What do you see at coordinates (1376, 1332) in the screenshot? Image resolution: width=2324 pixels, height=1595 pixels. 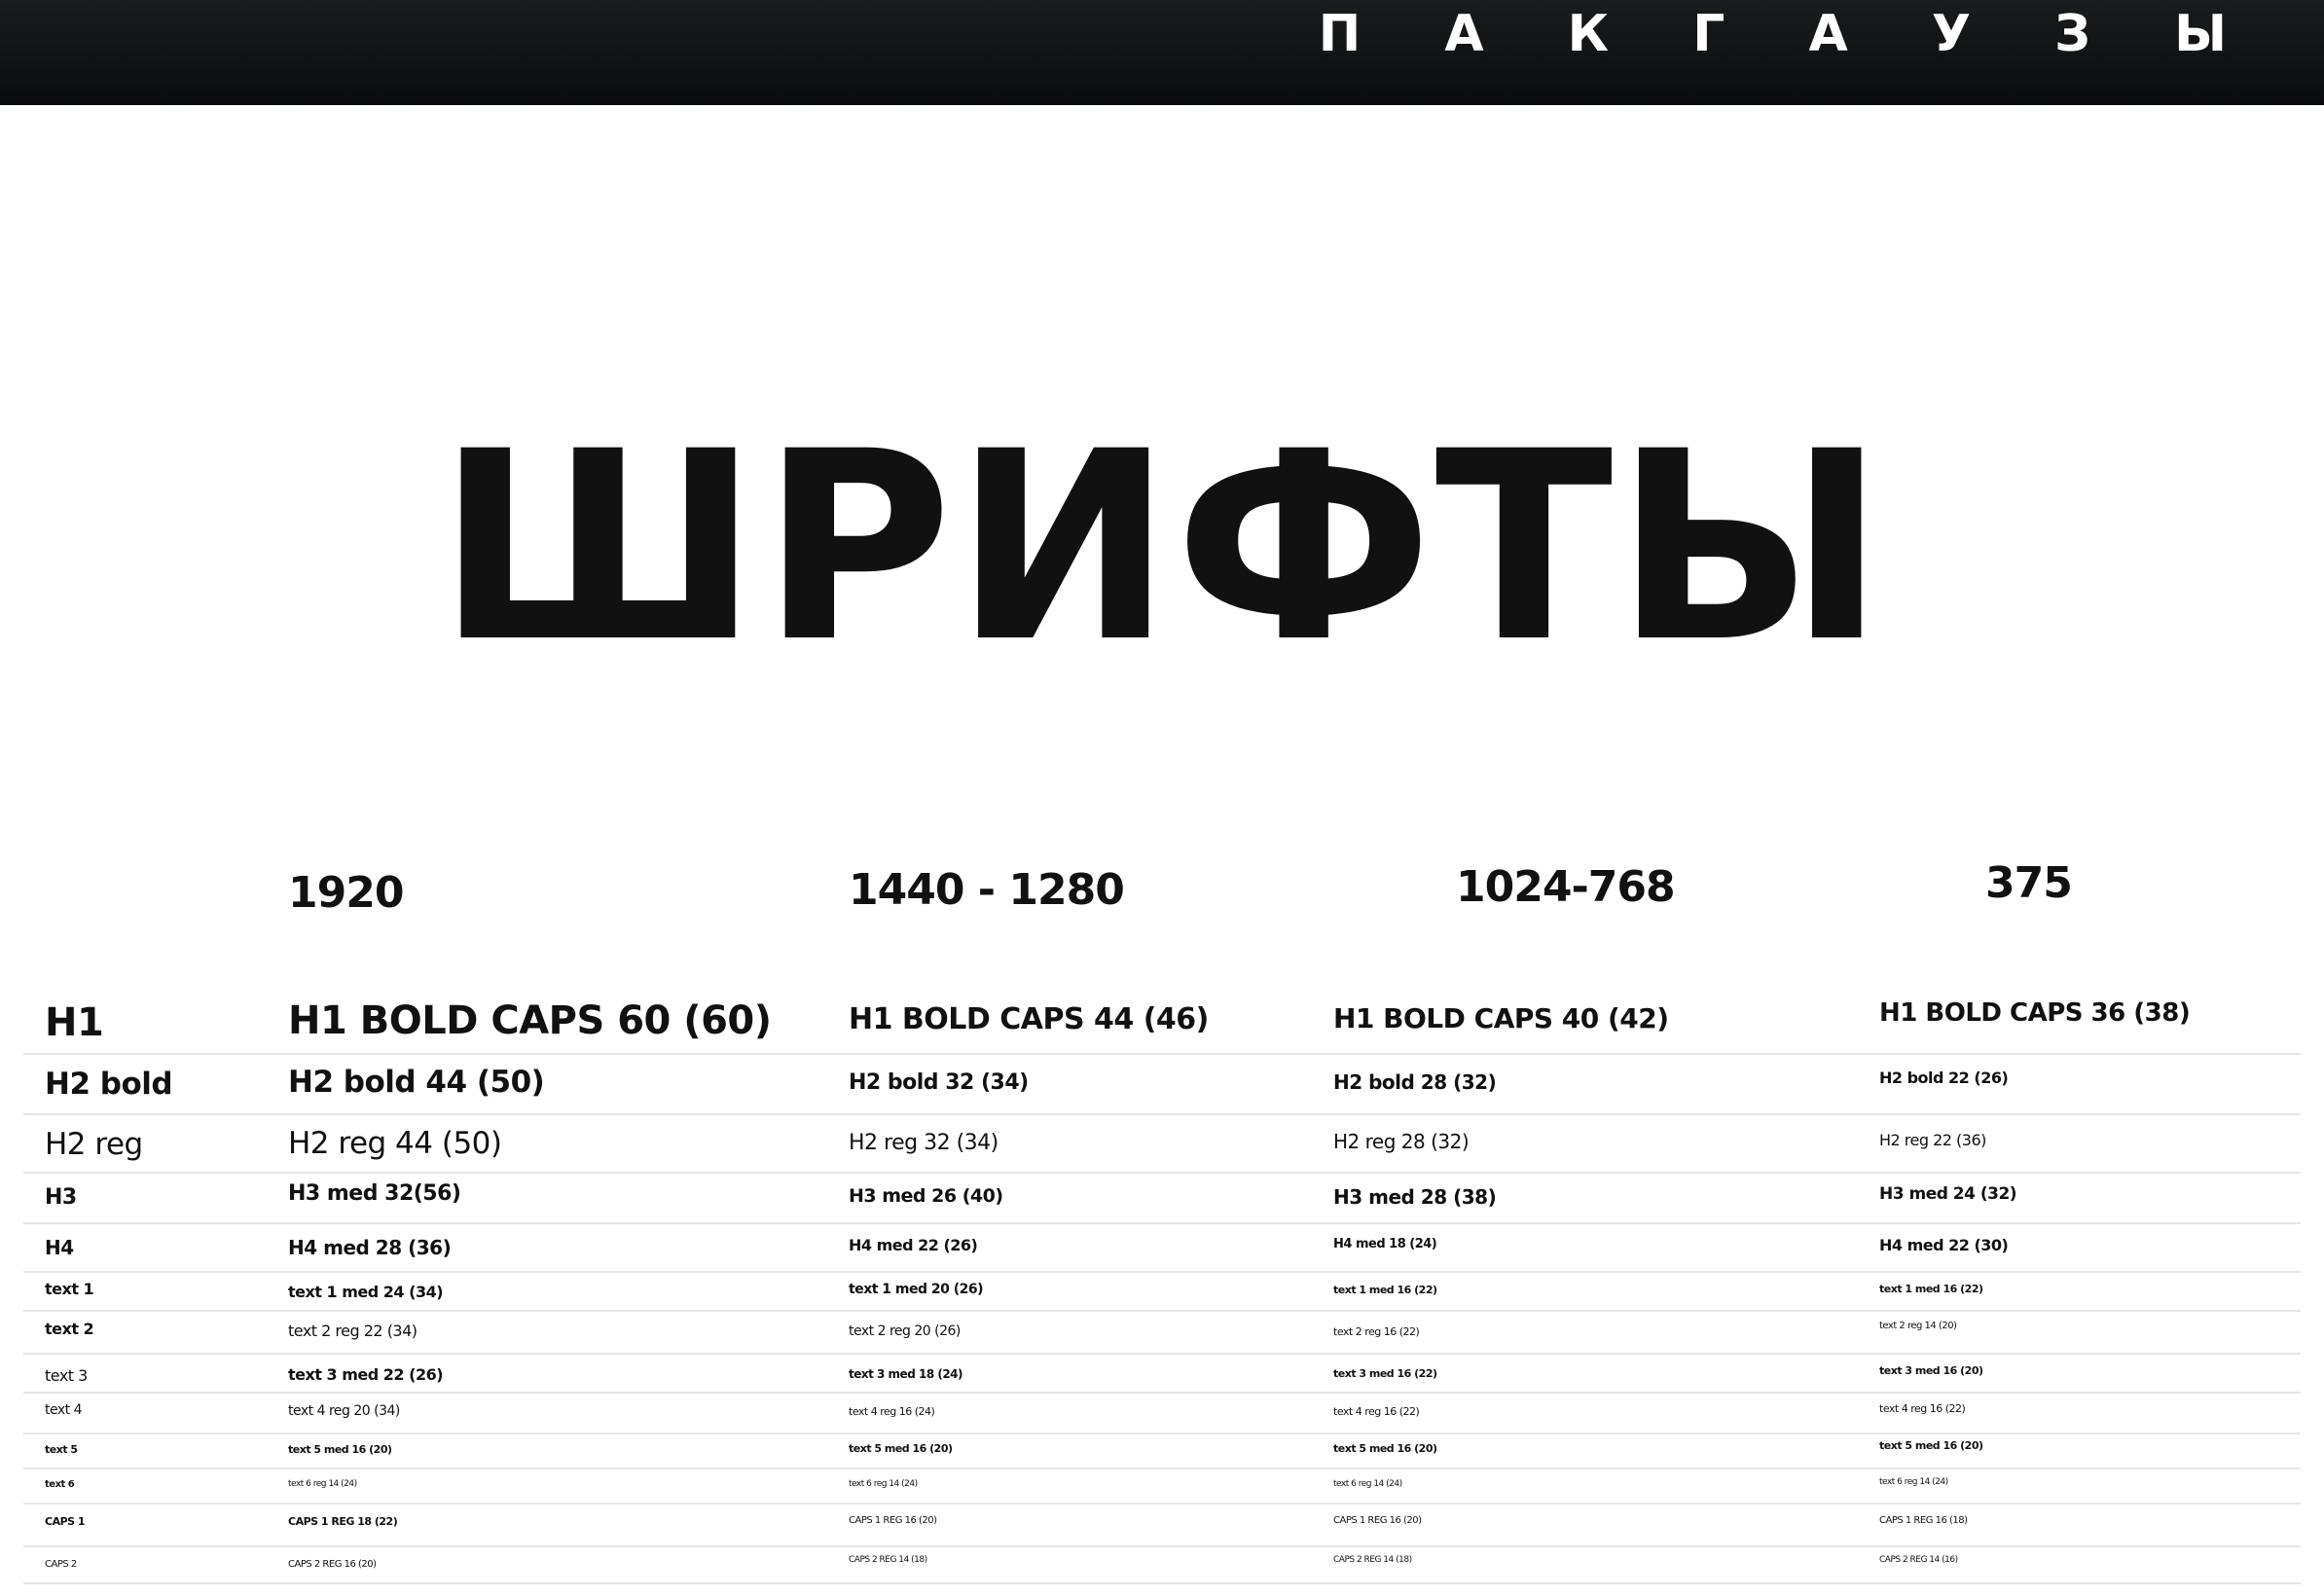 I see `cell-1024: text 2 reg 16 (22)` at bounding box center [1376, 1332].